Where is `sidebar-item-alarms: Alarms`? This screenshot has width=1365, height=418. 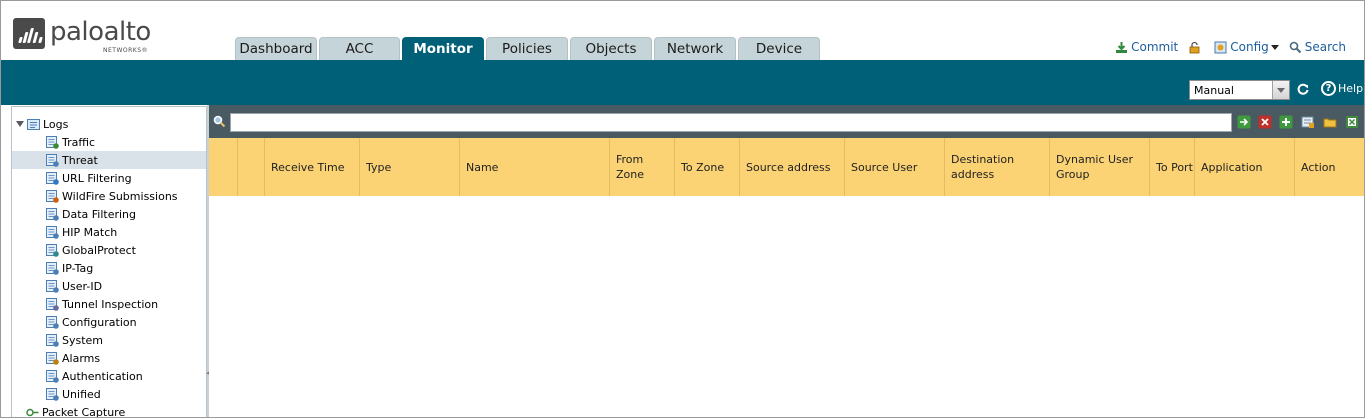
sidebar-item-alarms: Alarms is located at coordinates (109, 358).